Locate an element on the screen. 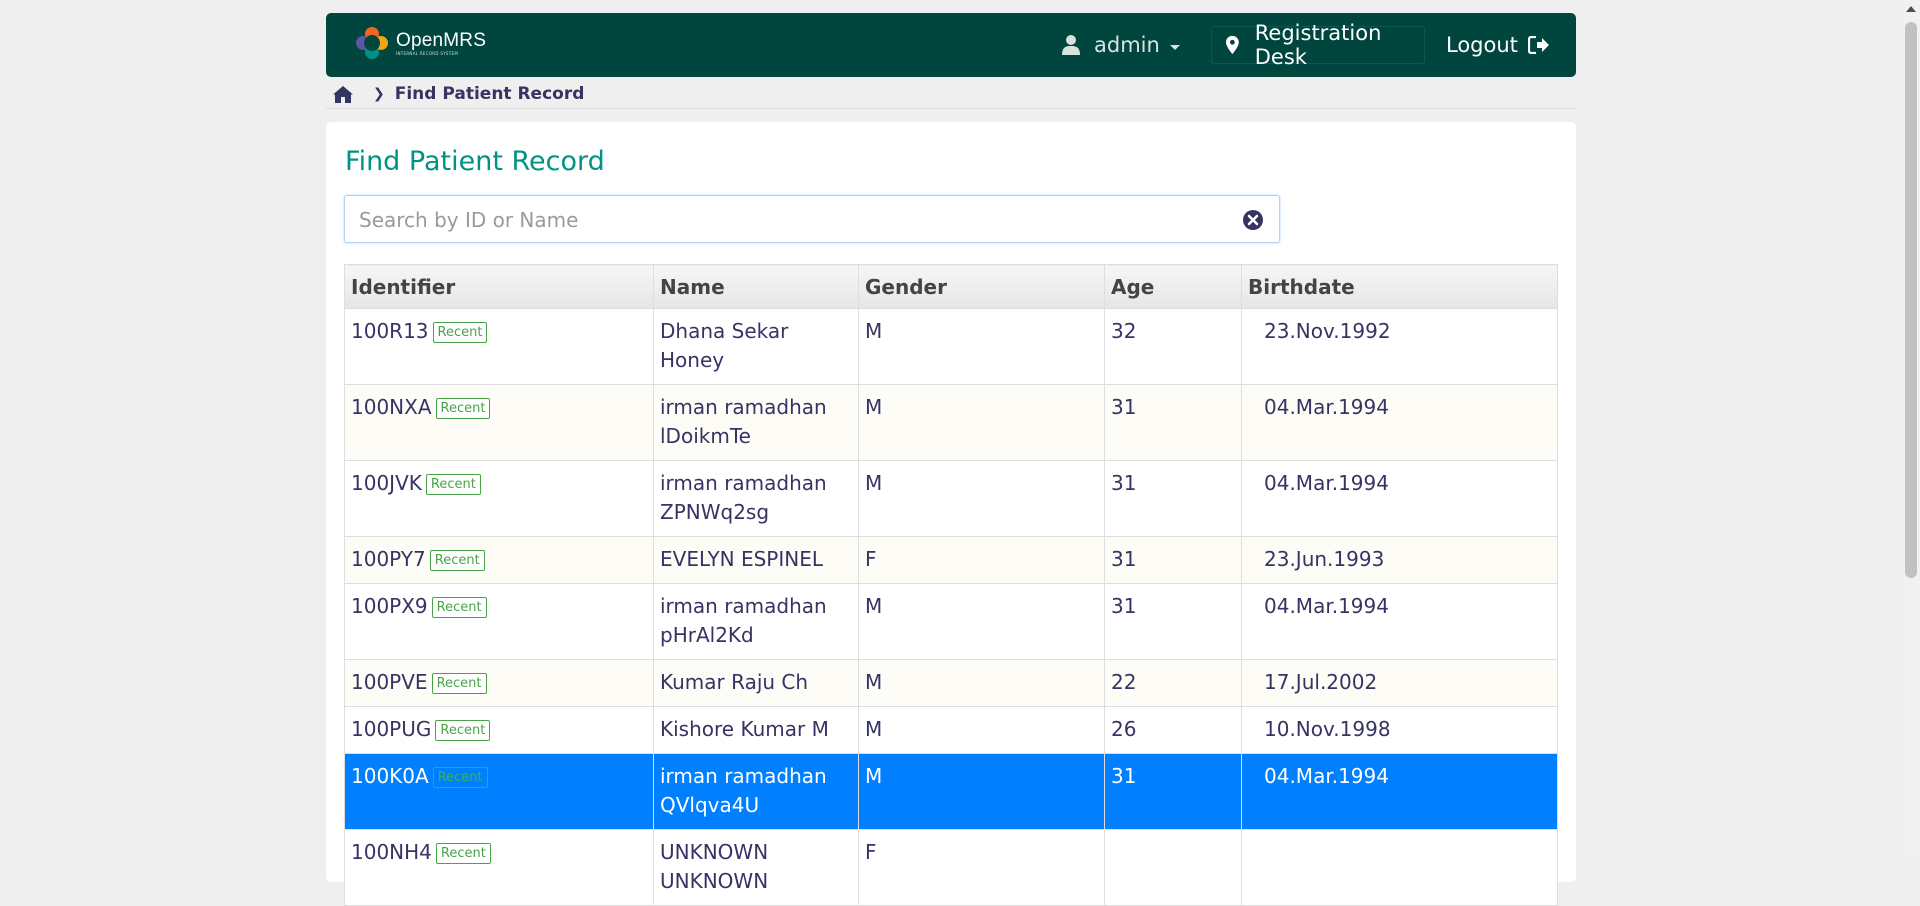 This screenshot has height=906, width=1920. logout-label: Logout is located at coordinates (1482, 45).